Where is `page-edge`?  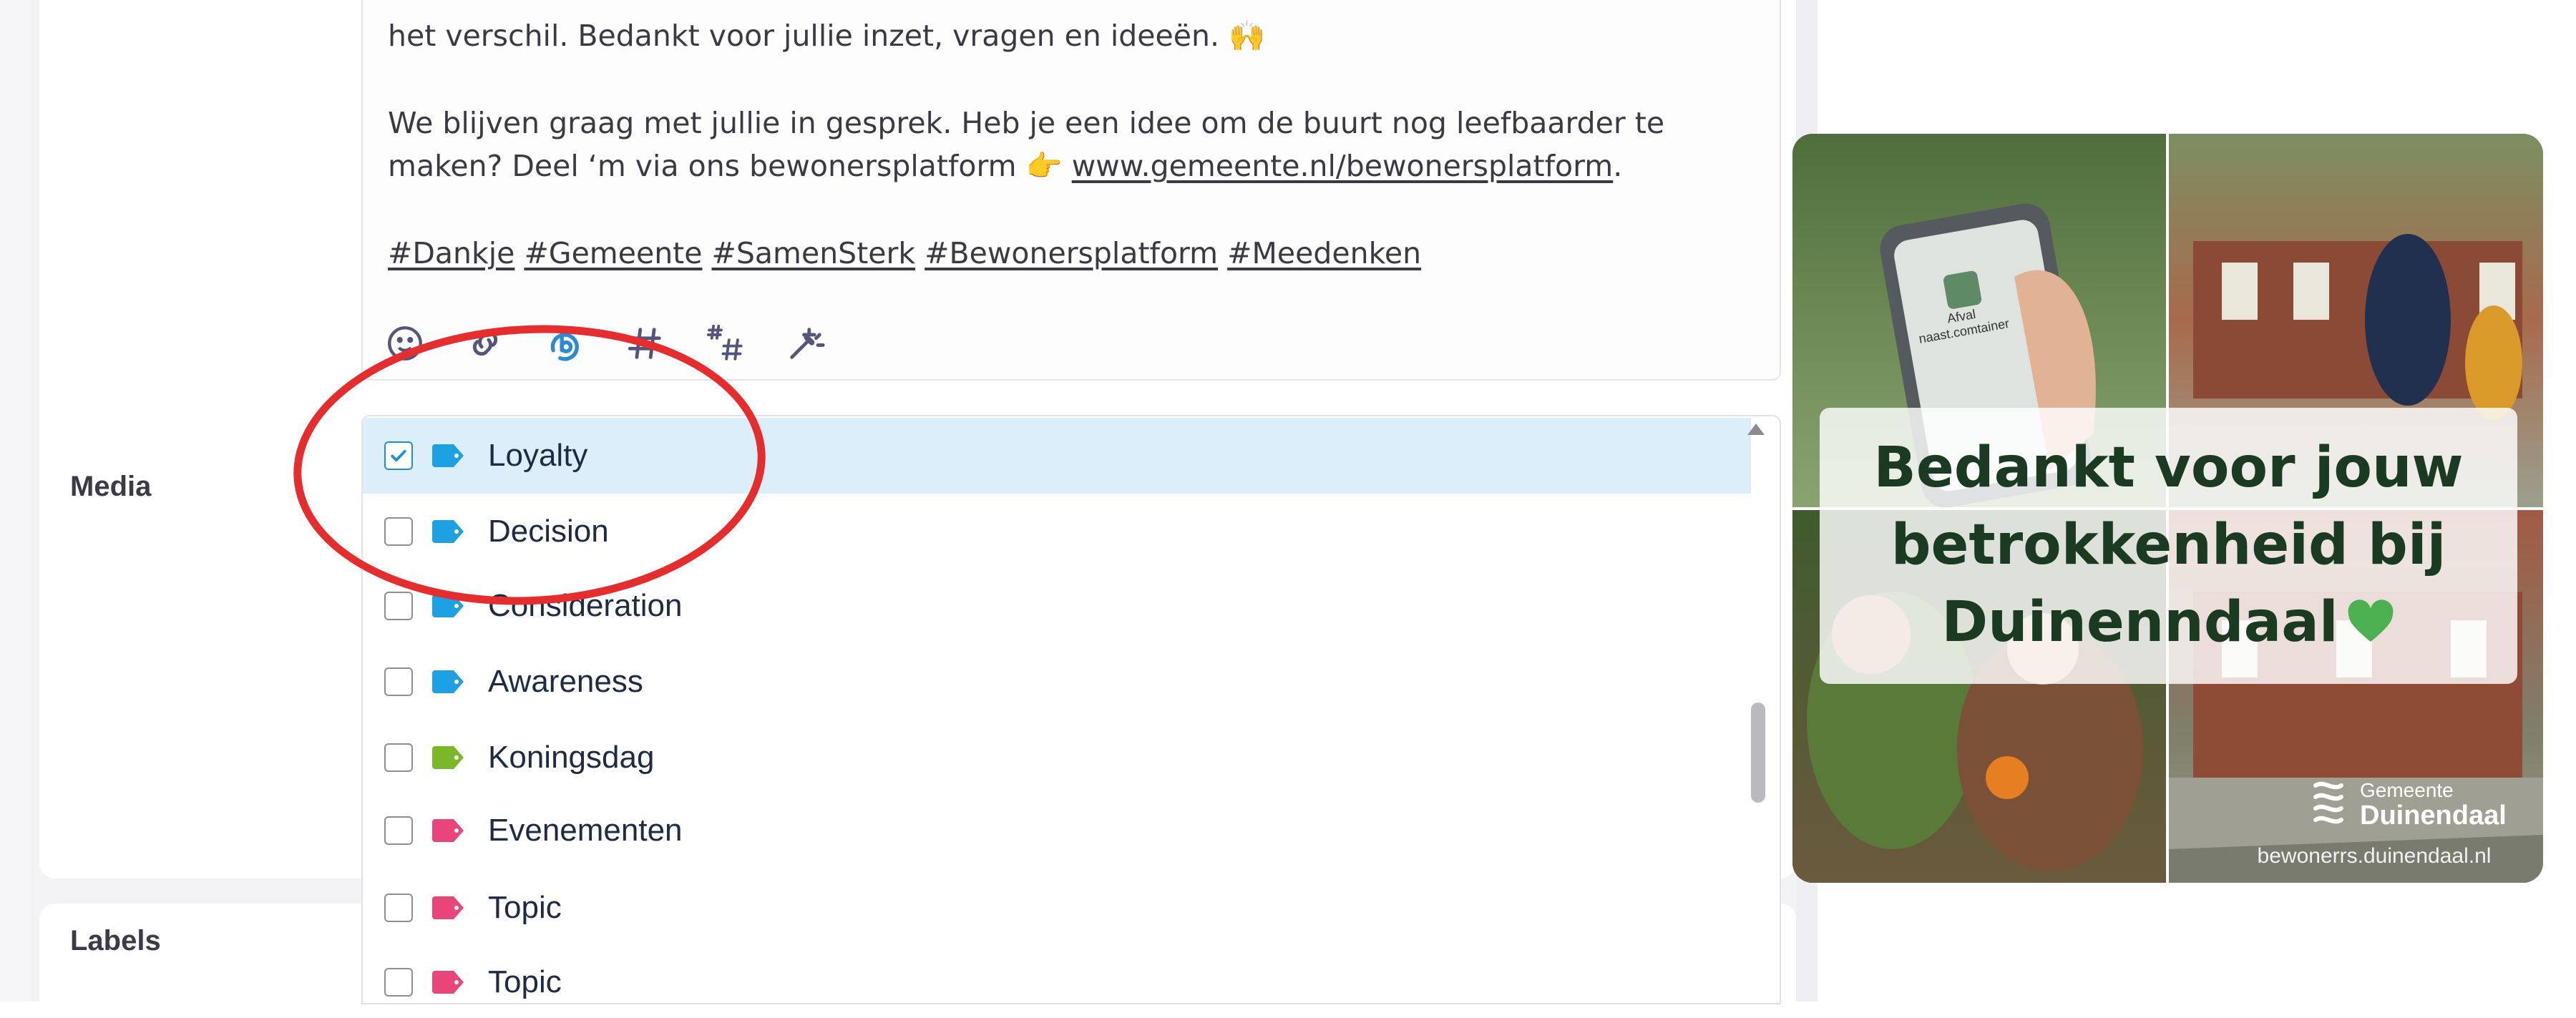 page-edge is located at coordinates (15, 501).